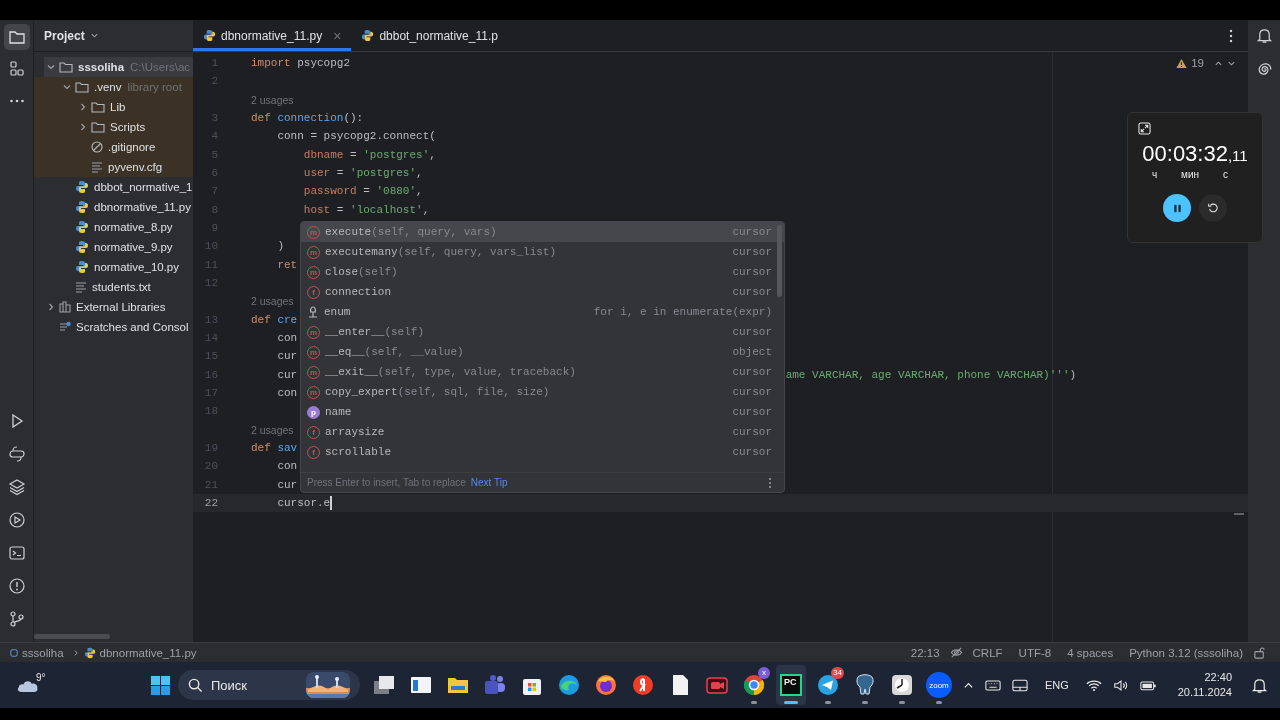 The width and height of the screenshot is (1280, 720). What do you see at coordinates (542, 392) in the screenshot?
I see `completion-item: m copy_expert(self, sql, file, size) cursor` at bounding box center [542, 392].